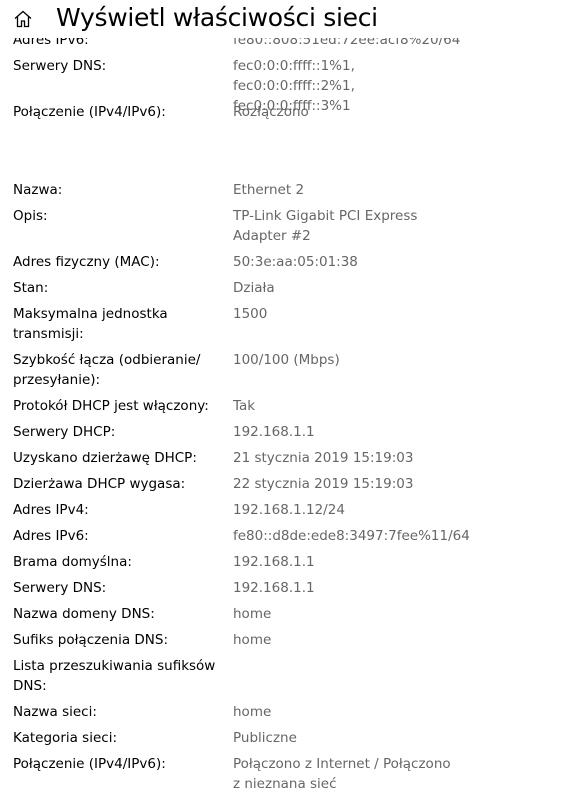 The image size is (567, 807). What do you see at coordinates (31, 288) in the screenshot?
I see `property-label: Stan:` at bounding box center [31, 288].